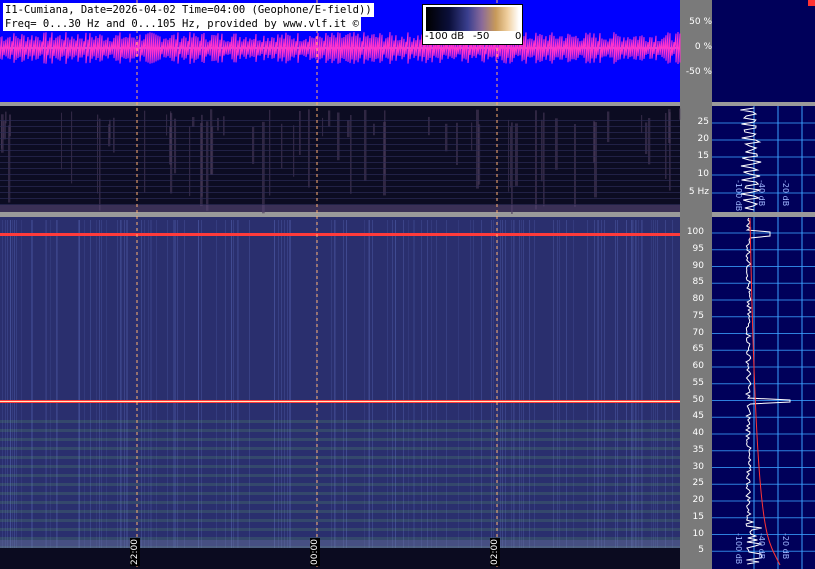 This screenshot has height=569, width=815. What do you see at coordinates (785, 193) in the screenshot?
I see `spectrum-db-label-top: -20 dB` at bounding box center [785, 193].